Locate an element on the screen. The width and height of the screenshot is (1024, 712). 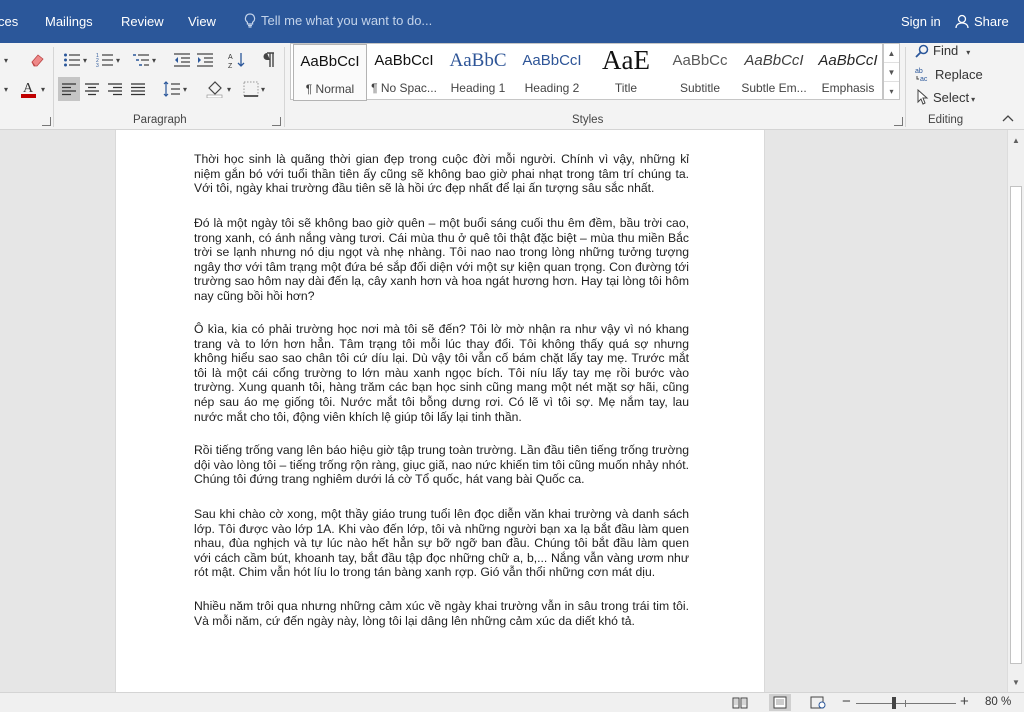
align-left-button is located at coordinates (69, 89).